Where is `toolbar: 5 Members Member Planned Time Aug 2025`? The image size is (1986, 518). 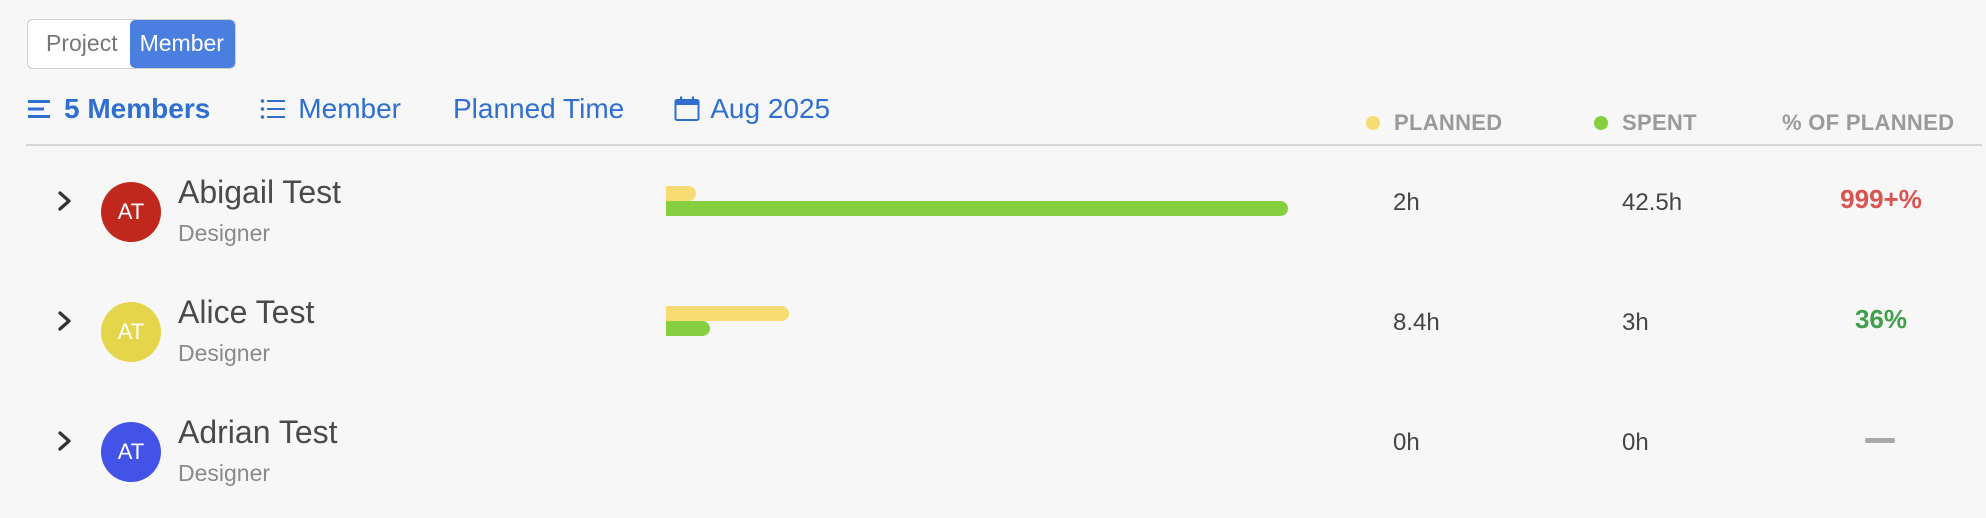
toolbar: 5 Members Member Planned Time Aug 2025 is located at coordinates (429, 109).